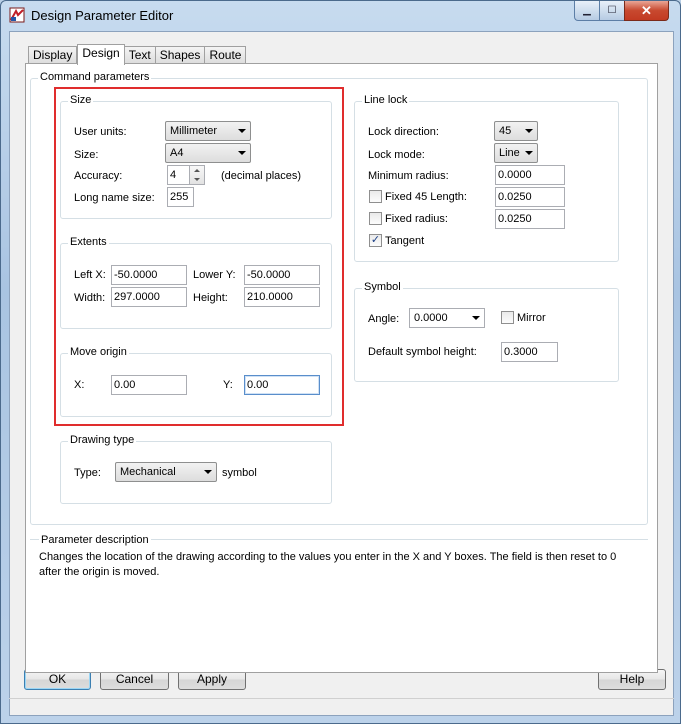 The height and width of the screenshot is (724, 681). What do you see at coordinates (416, 219) in the screenshot?
I see `fixed-radius-label: Fixed radius:` at bounding box center [416, 219].